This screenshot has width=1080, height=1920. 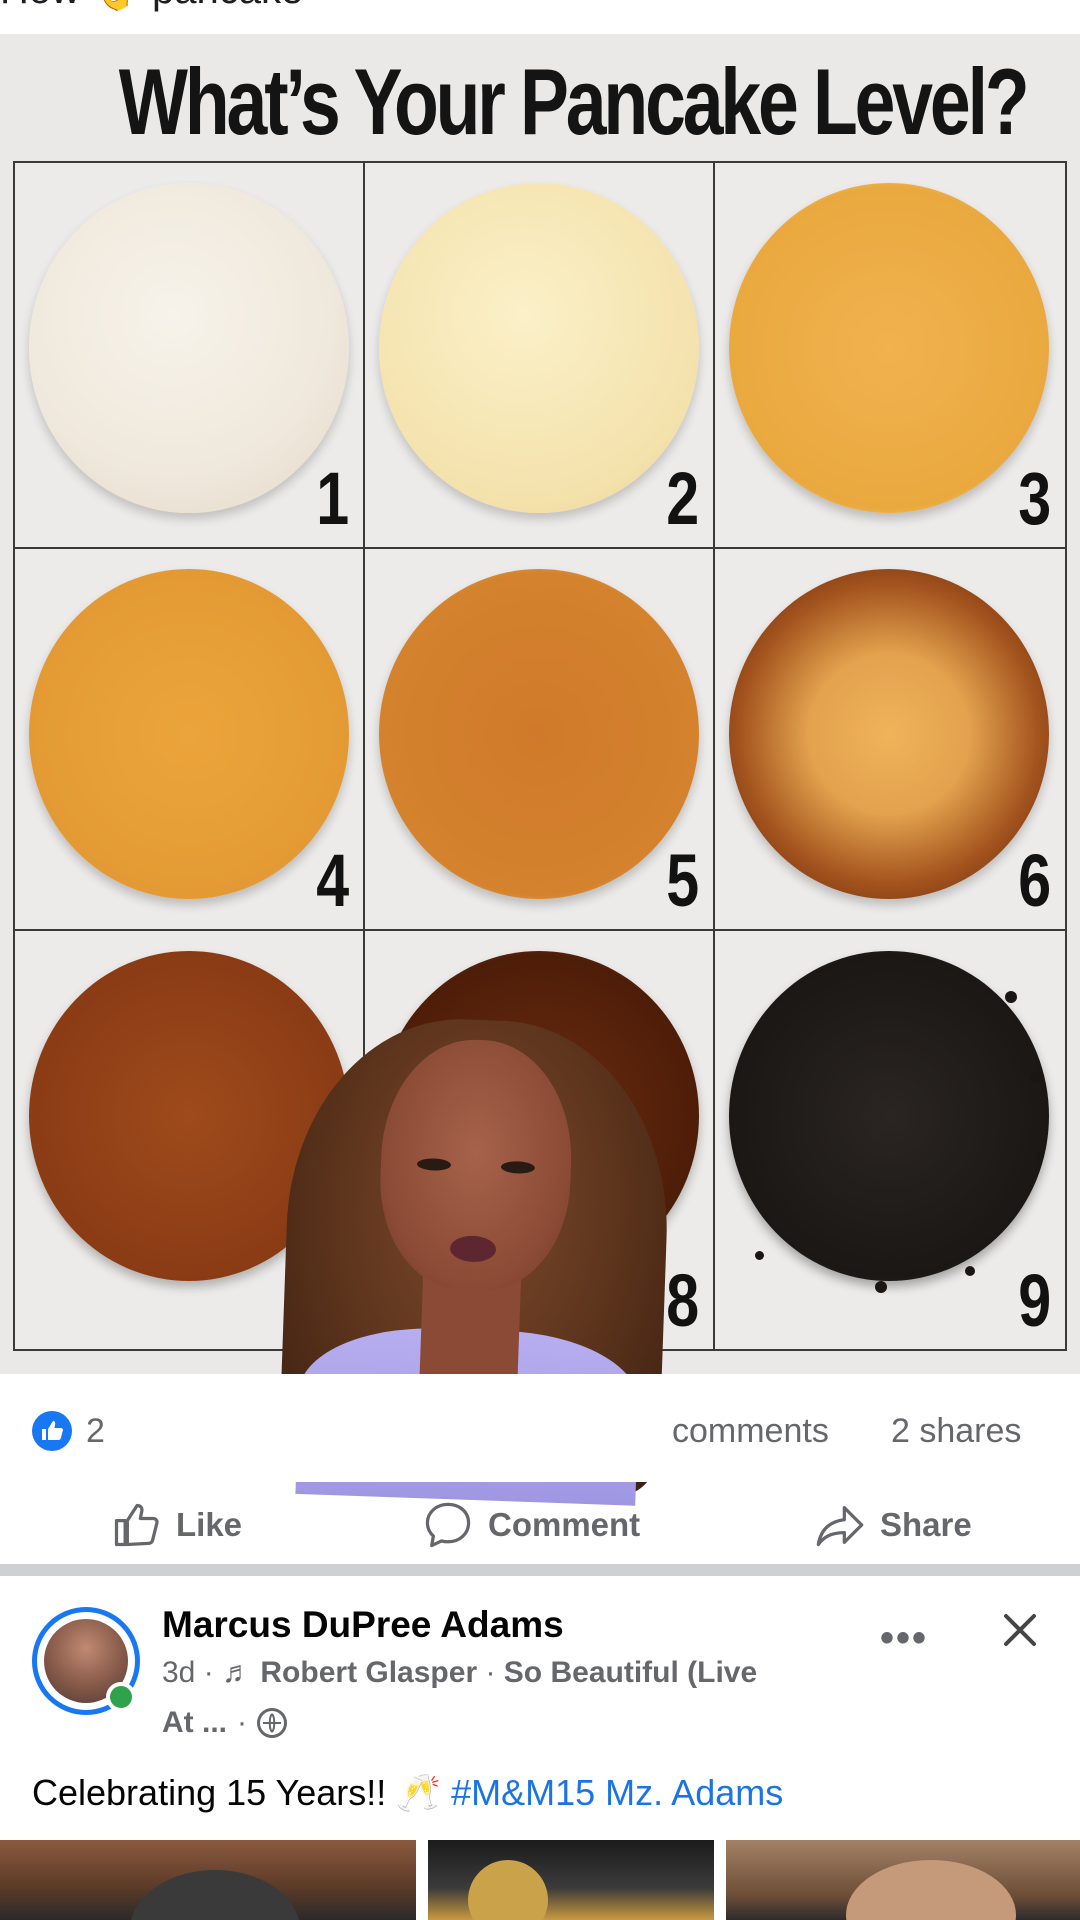 What do you see at coordinates (121, 1697) in the screenshot?
I see `online-status-dot` at bounding box center [121, 1697].